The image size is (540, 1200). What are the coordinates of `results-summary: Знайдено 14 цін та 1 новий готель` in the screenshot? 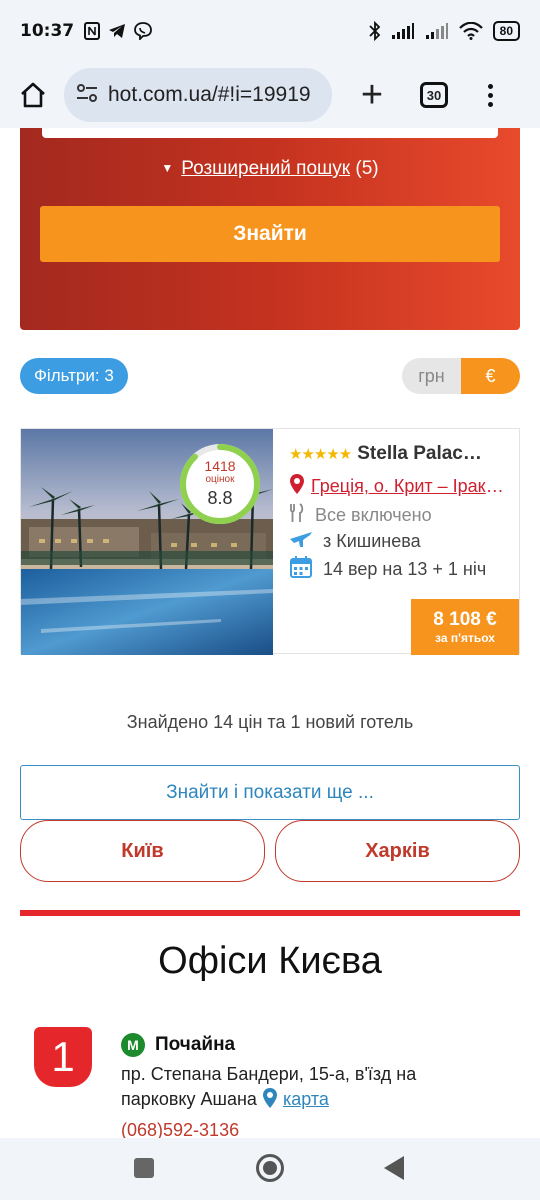 It's located at (270, 722).